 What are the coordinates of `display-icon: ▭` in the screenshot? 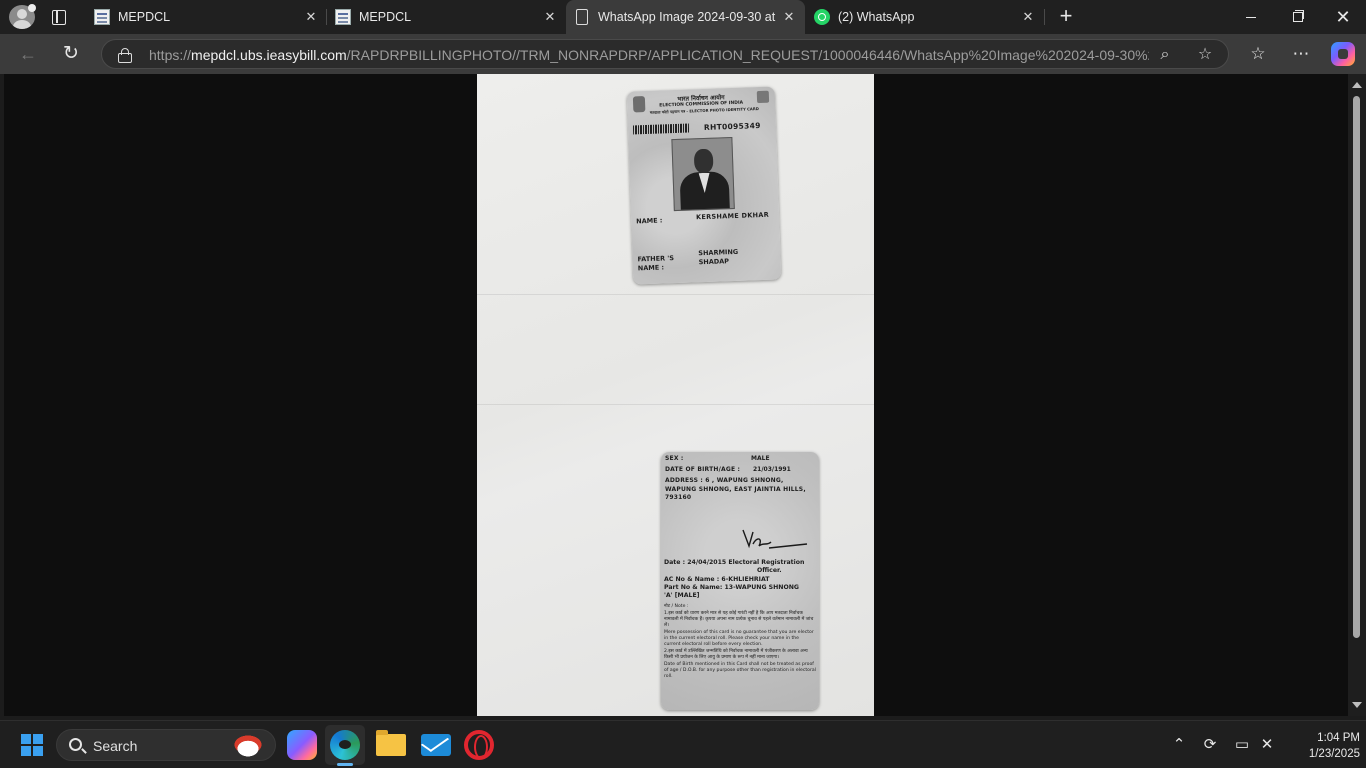 It's located at (1242, 745).